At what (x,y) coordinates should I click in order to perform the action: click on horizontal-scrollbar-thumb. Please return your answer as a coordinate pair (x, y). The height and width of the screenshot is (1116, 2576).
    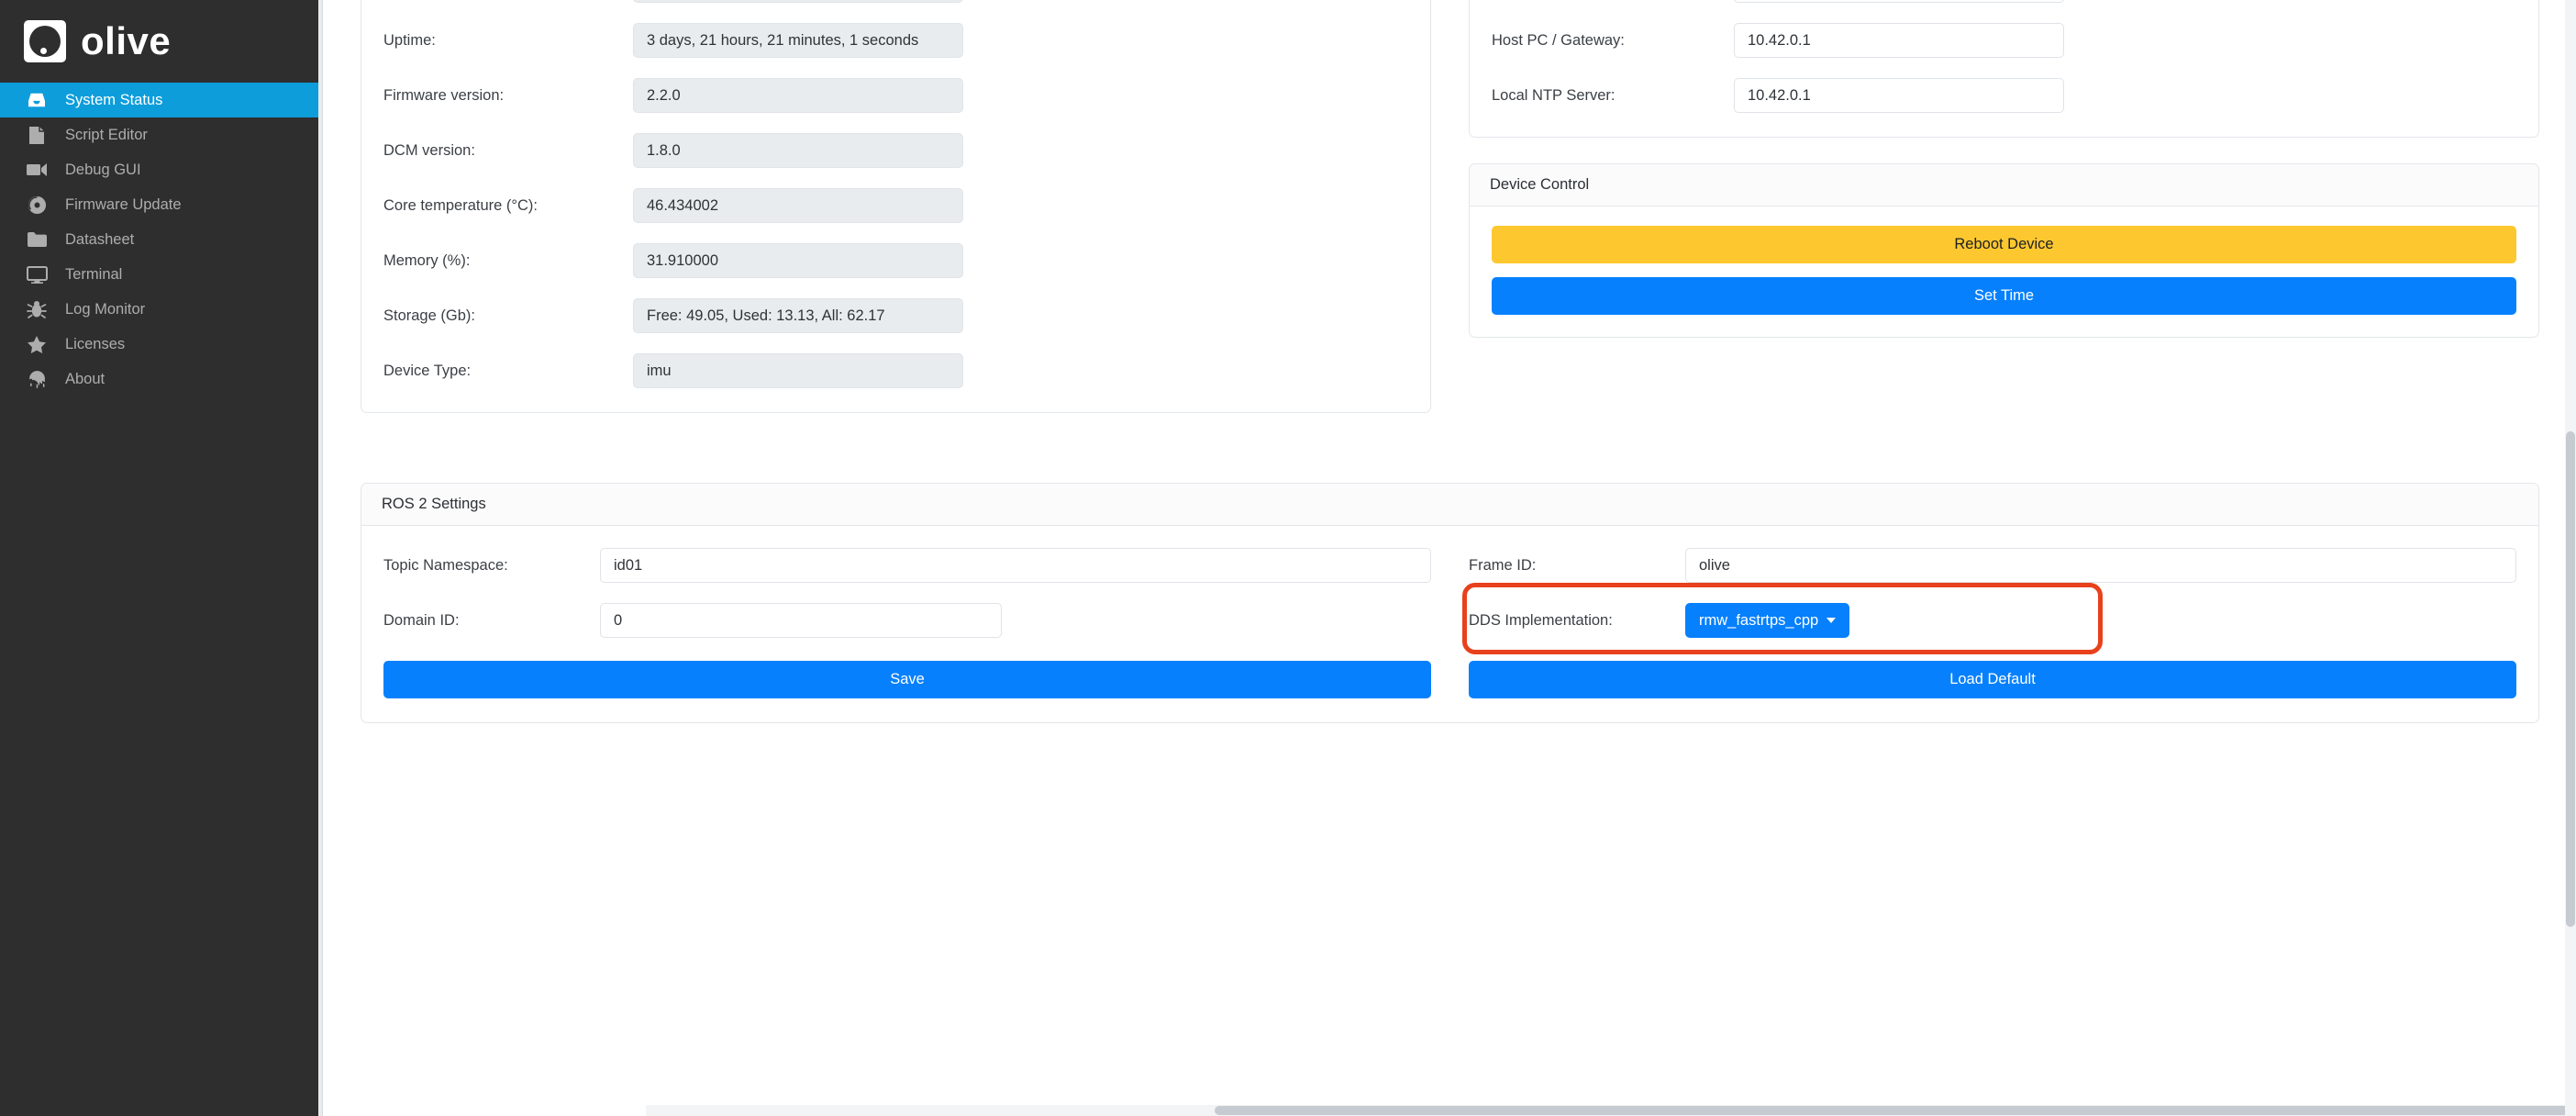
    Looking at the image, I should click on (1895, 1111).